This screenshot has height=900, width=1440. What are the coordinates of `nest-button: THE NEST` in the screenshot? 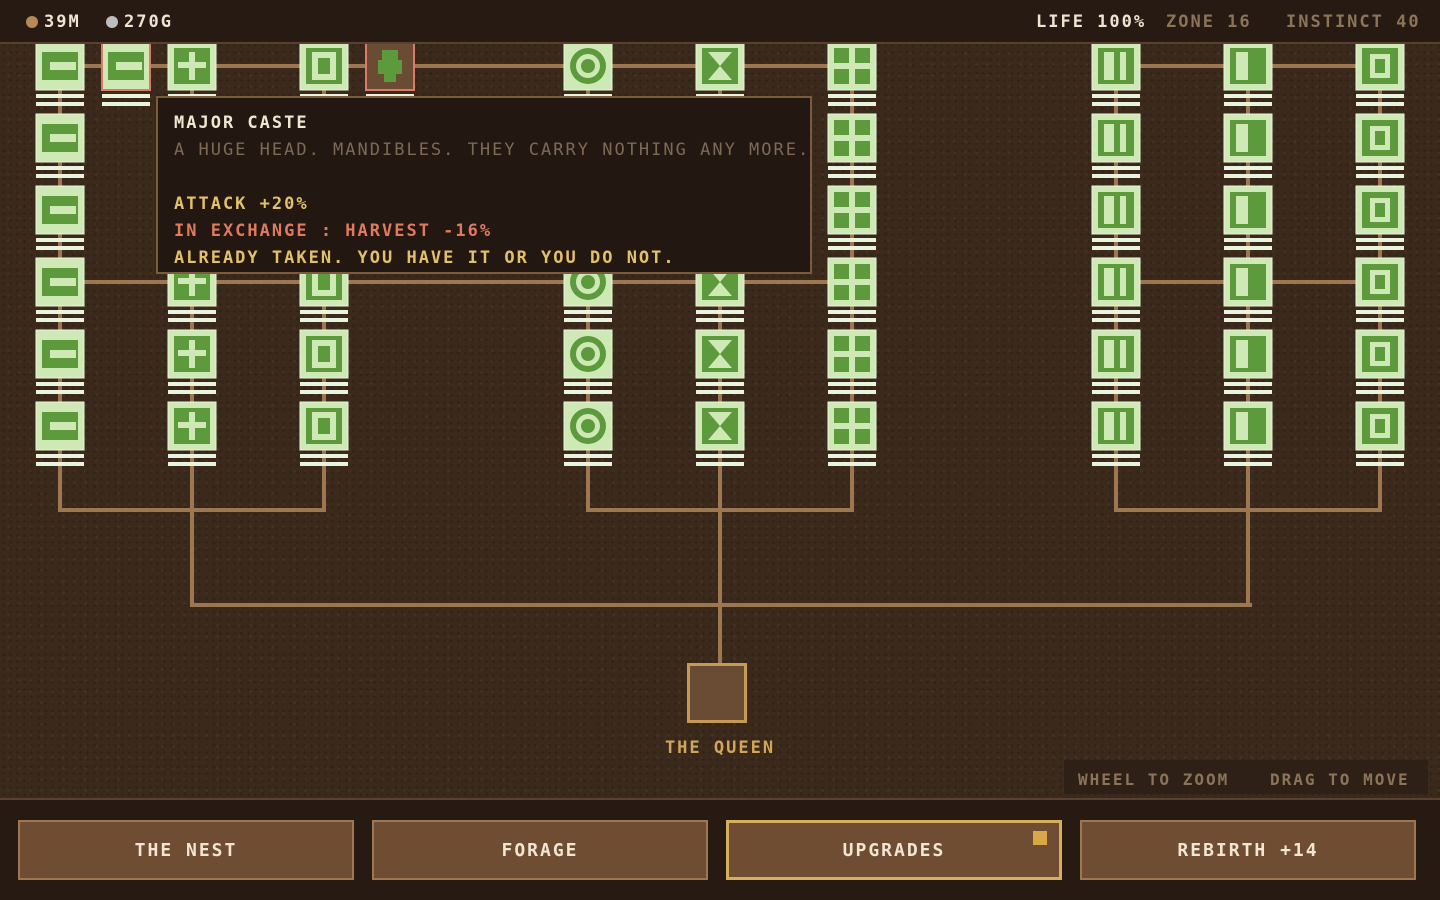 It's located at (186, 850).